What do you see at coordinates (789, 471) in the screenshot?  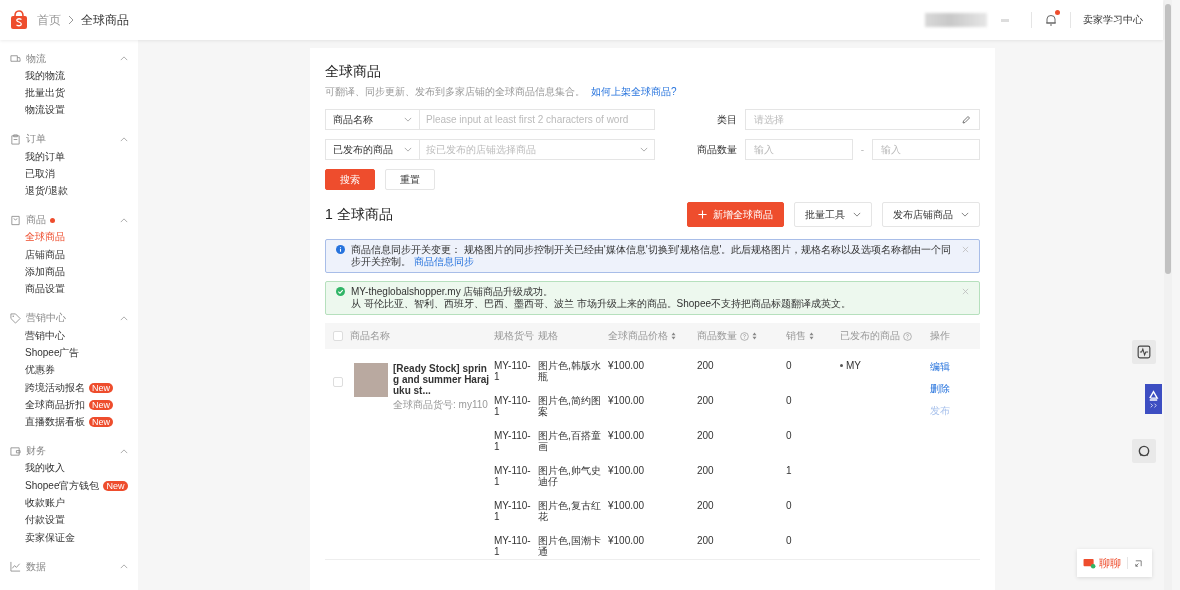 I see `table-cell-text: 1` at bounding box center [789, 471].